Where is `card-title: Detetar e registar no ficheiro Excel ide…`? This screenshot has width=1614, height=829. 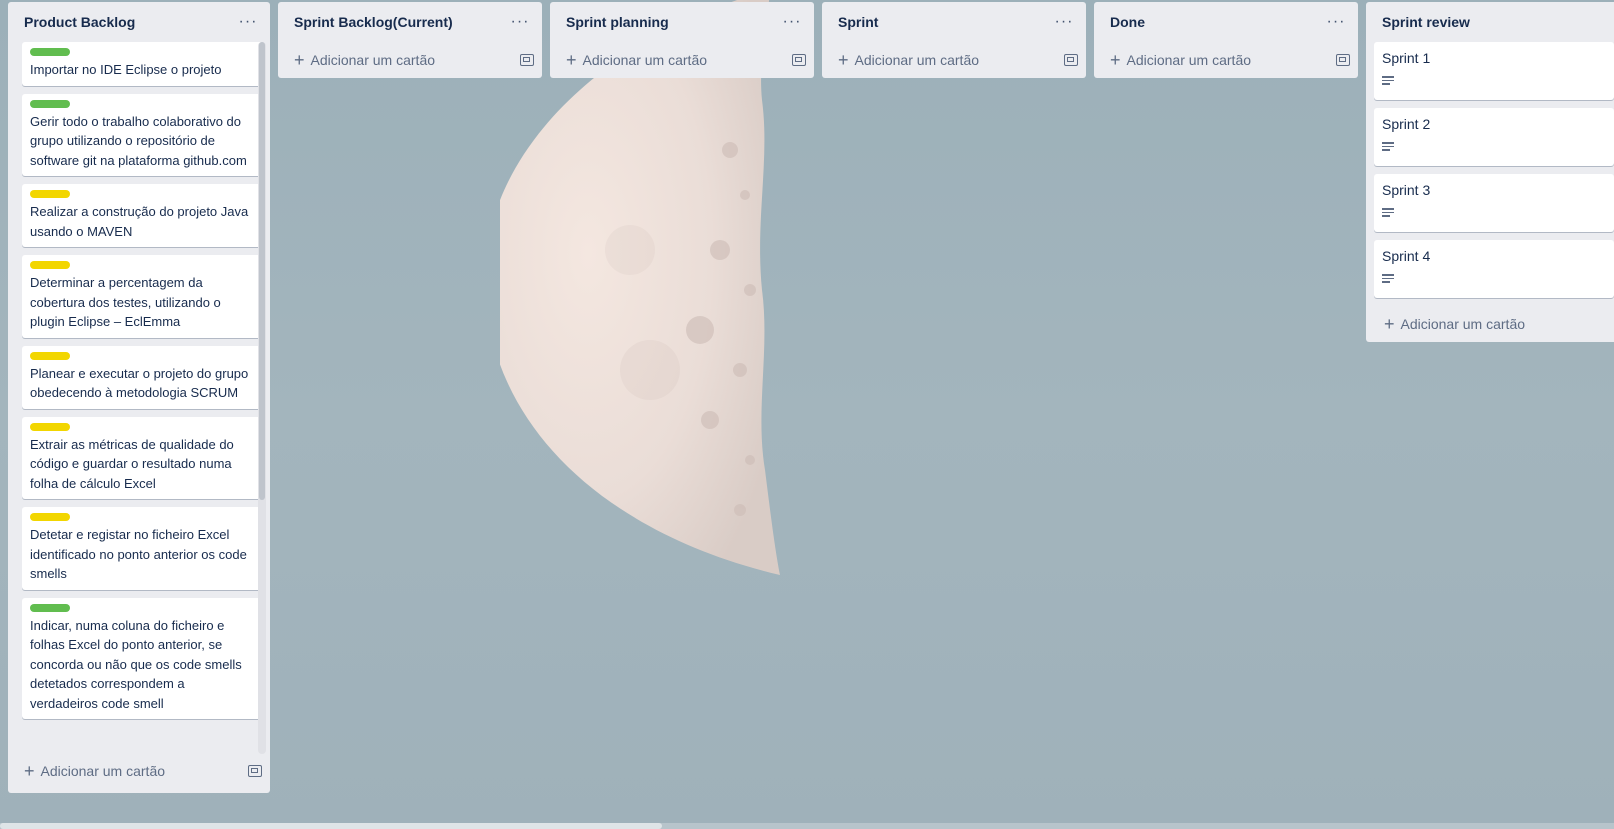
card-title: Detetar e registar no ficheiro Excel ide… is located at coordinates (138, 554).